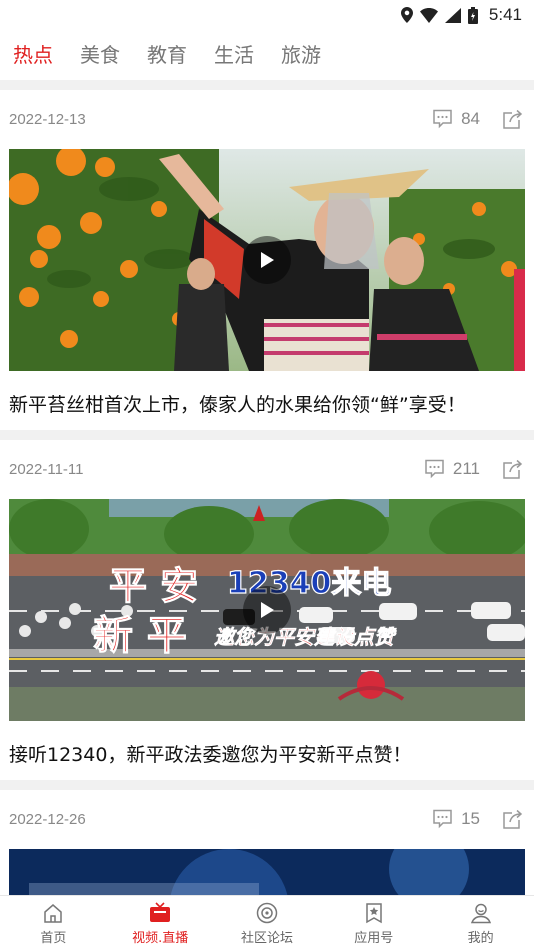 The width and height of the screenshot is (534, 950). I want to click on nav-video-live: 视频.直播, so click(160, 923).